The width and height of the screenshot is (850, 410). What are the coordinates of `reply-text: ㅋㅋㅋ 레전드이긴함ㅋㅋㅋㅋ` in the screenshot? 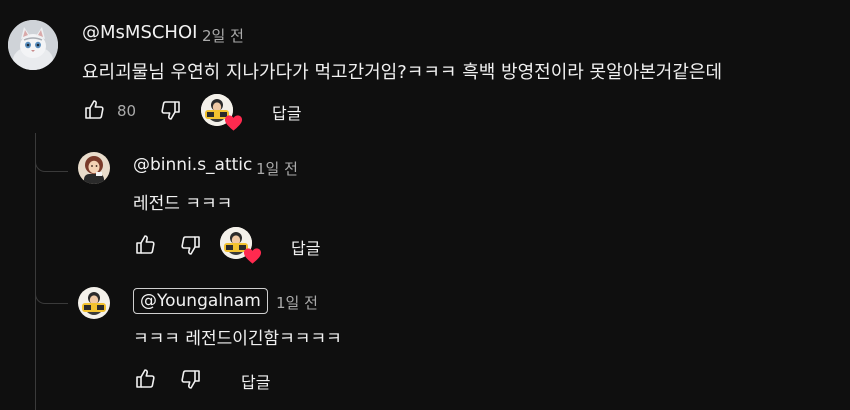 It's located at (237, 339).